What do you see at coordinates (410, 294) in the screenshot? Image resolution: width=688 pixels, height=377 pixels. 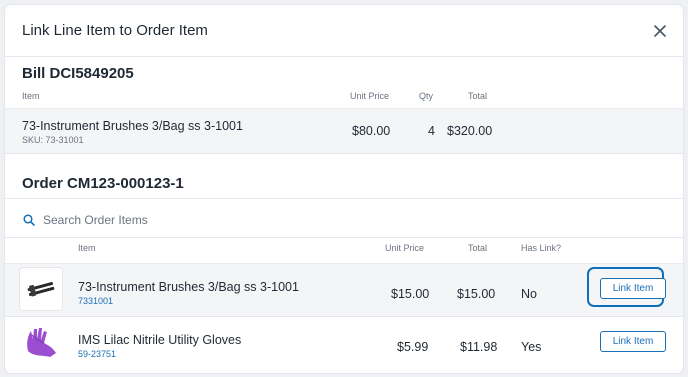 I see `order-item-unit-price: $15.00` at bounding box center [410, 294].